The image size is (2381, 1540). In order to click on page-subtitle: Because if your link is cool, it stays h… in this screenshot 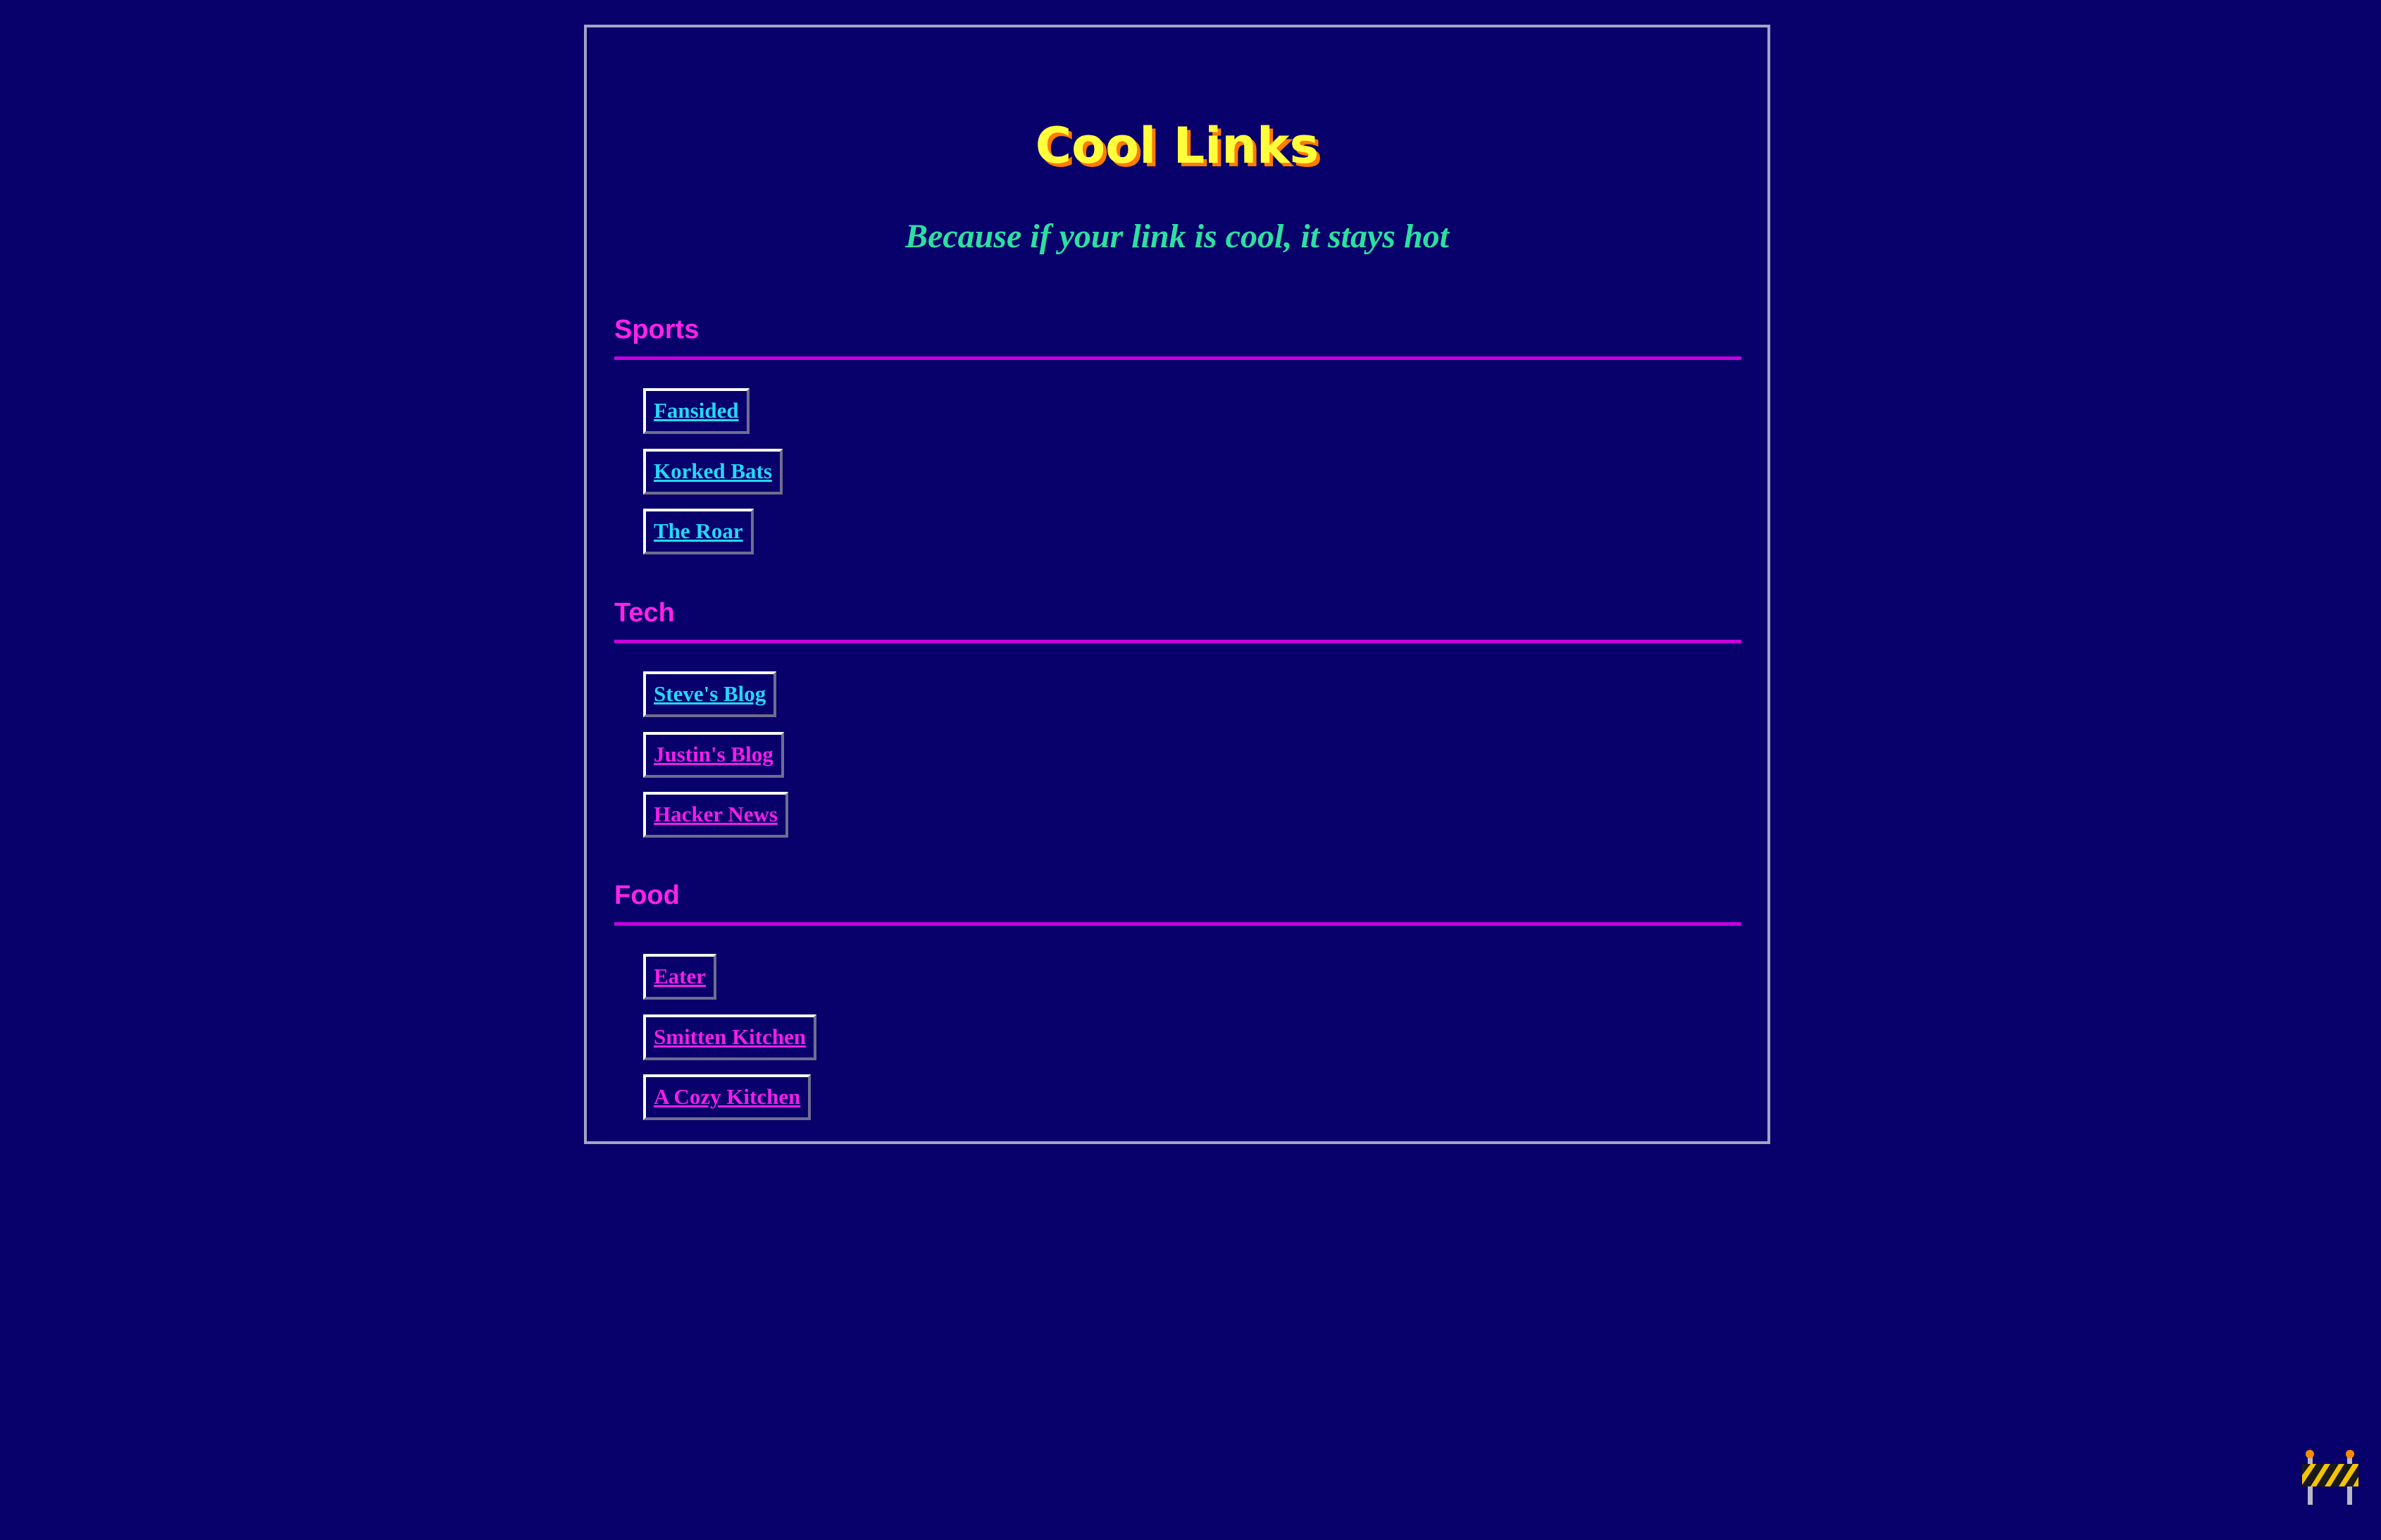, I will do `click(1177, 236)`.